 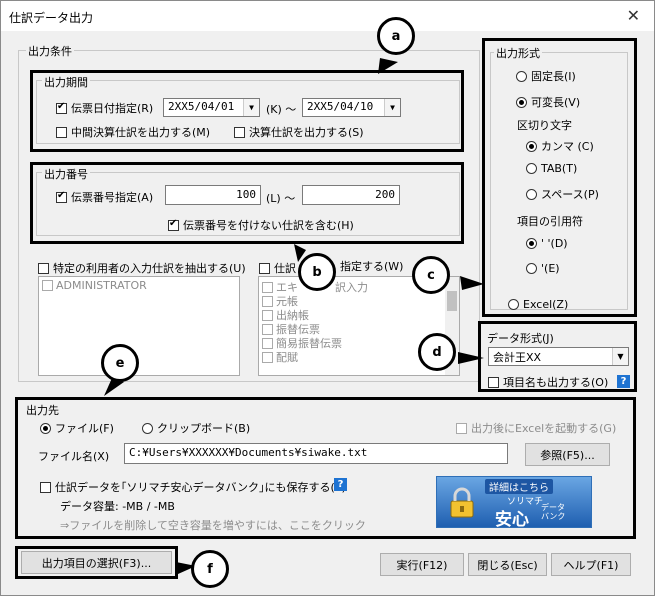 What do you see at coordinates (431, 275) in the screenshot?
I see `callout-c: c` at bounding box center [431, 275].